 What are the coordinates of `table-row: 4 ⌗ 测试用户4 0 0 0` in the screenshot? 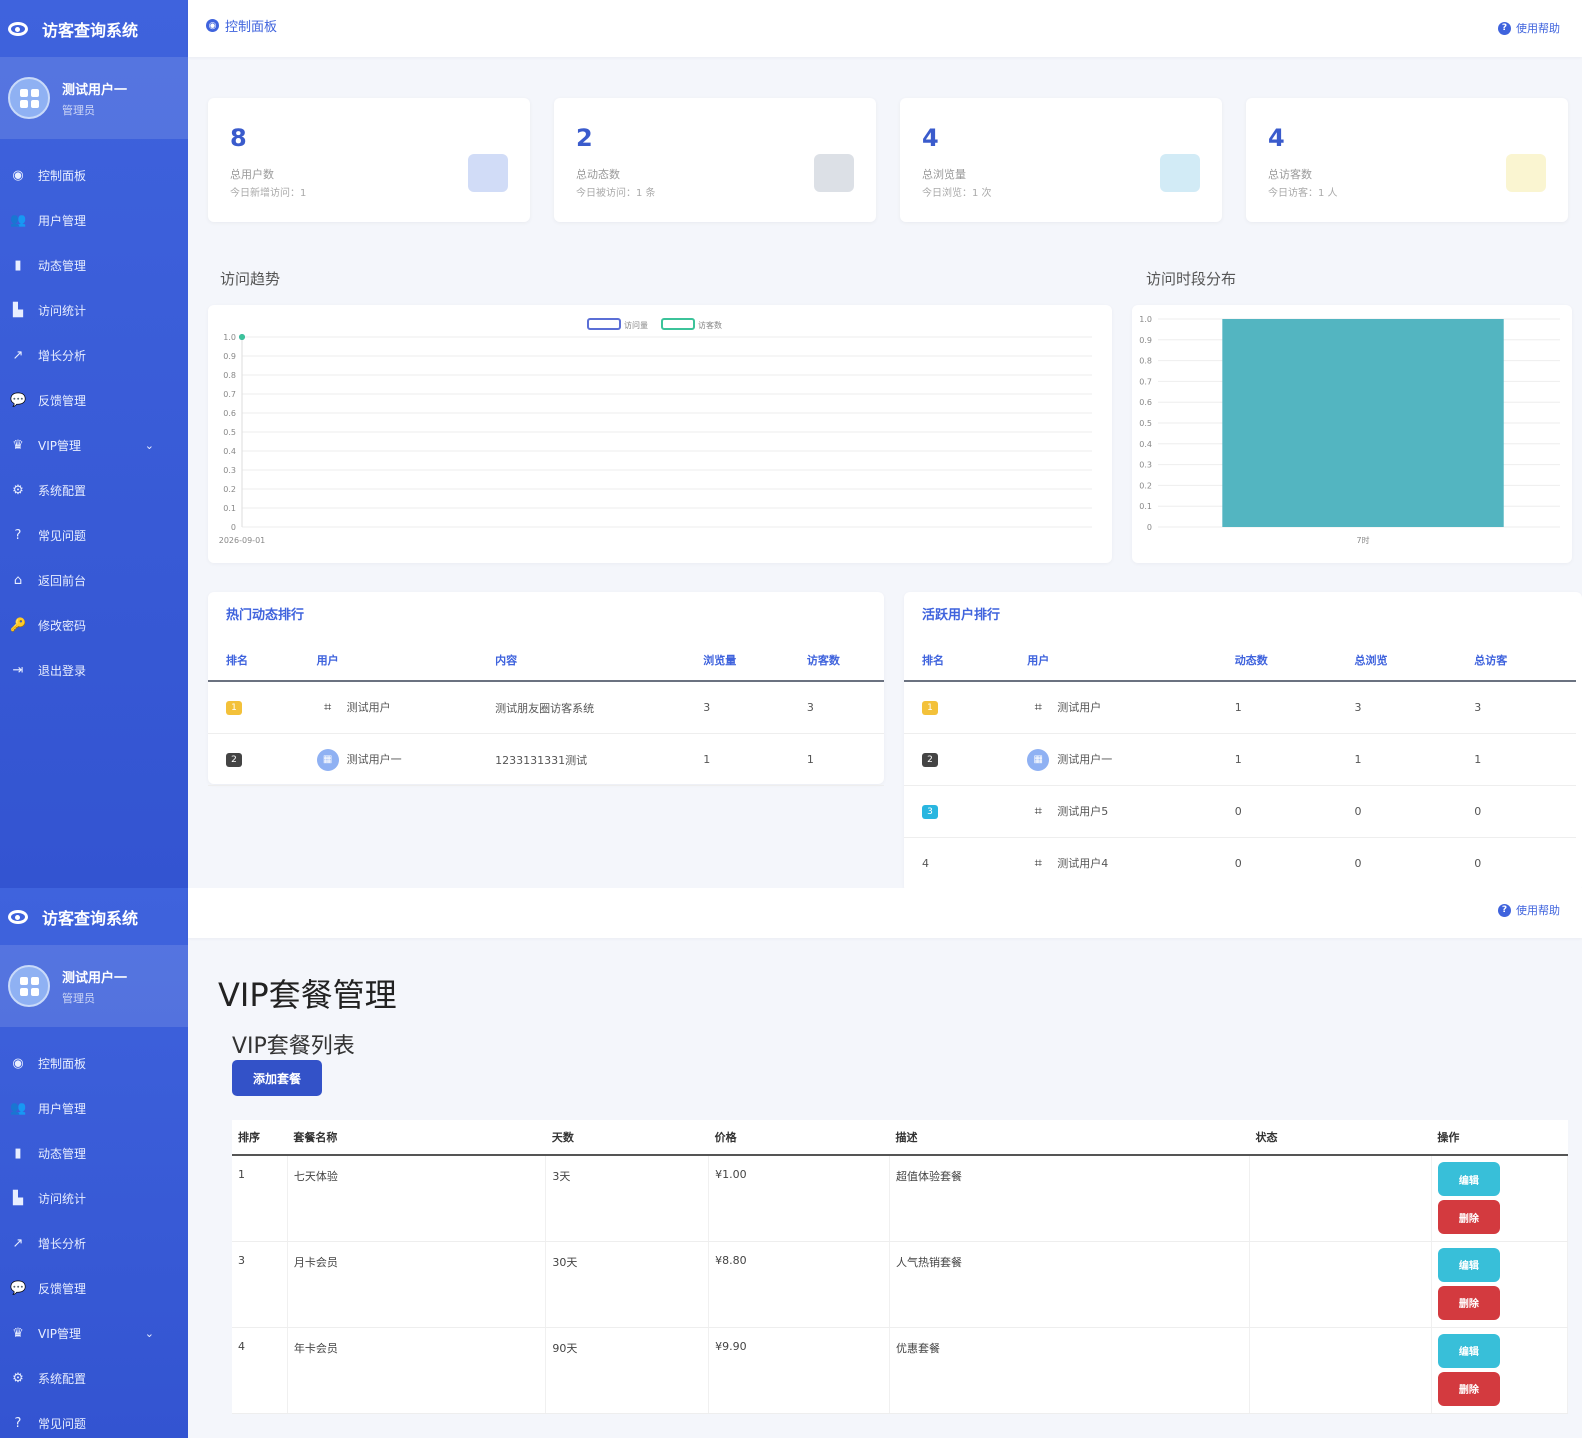 It's located at (1240, 862).